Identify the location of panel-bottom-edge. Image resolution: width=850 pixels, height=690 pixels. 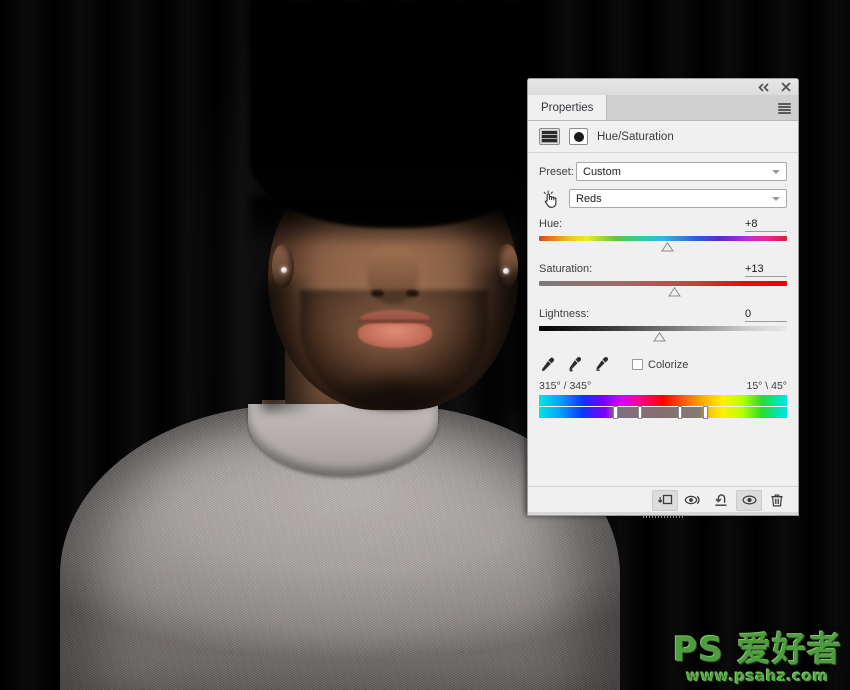
(663, 514).